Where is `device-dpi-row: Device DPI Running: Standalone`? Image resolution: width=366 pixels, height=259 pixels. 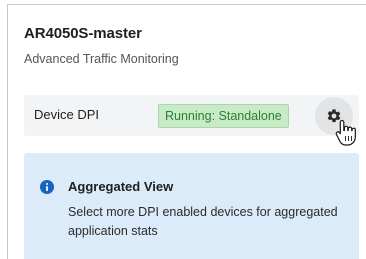 device-dpi-row: Device DPI Running: Standalone is located at coordinates (191, 115).